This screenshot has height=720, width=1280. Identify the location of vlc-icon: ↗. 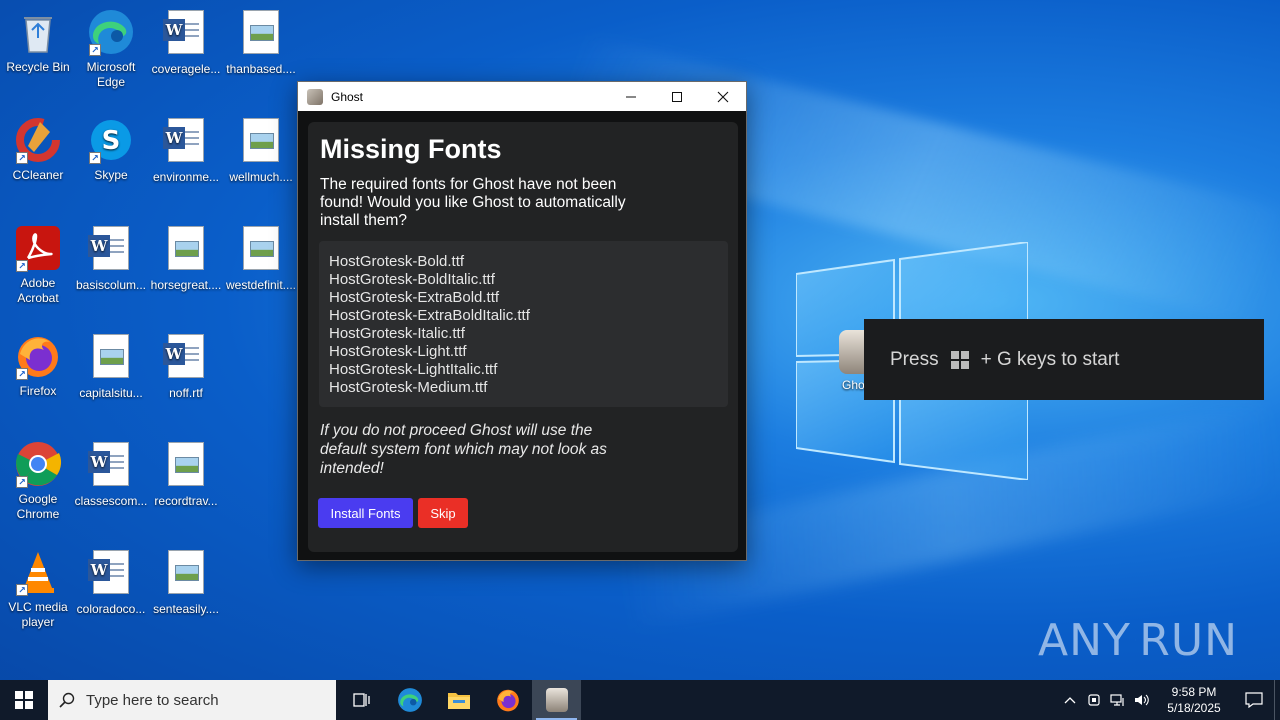
(38, 572).